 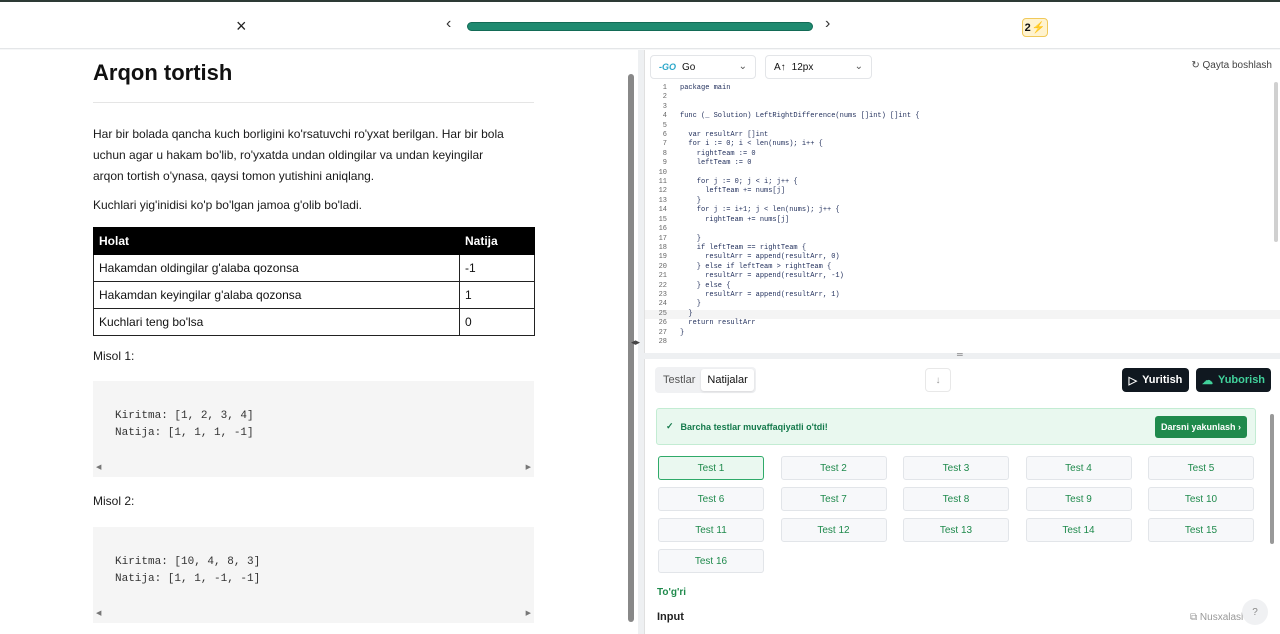 What do you see at coordinates (711, 468) in the screenshot?
I see `test-case-button: Test 1` at bounding box center [711, 468].